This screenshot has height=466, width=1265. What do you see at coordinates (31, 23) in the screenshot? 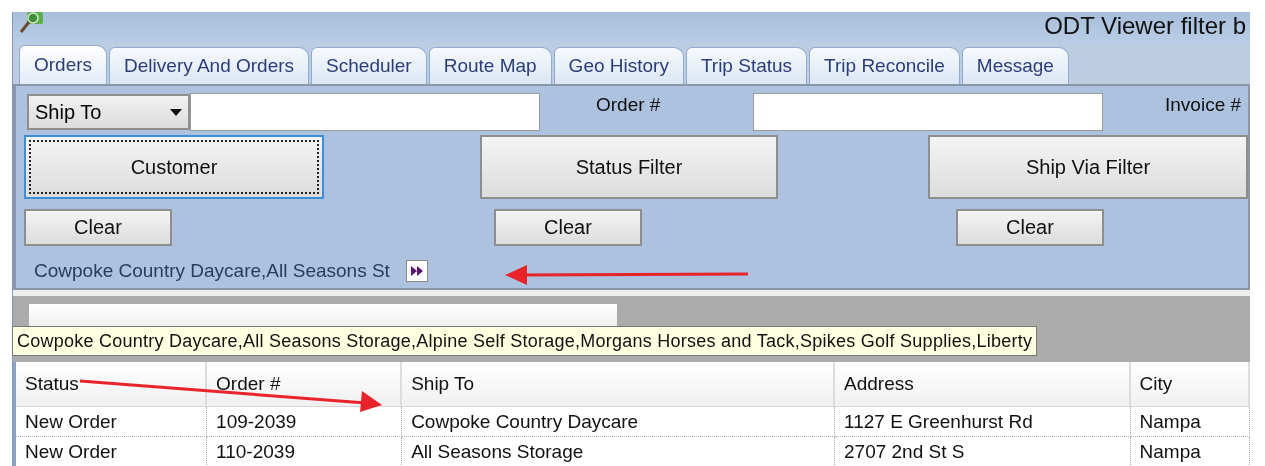
I see `magnifier-icon` at bounding box center [31, 23].